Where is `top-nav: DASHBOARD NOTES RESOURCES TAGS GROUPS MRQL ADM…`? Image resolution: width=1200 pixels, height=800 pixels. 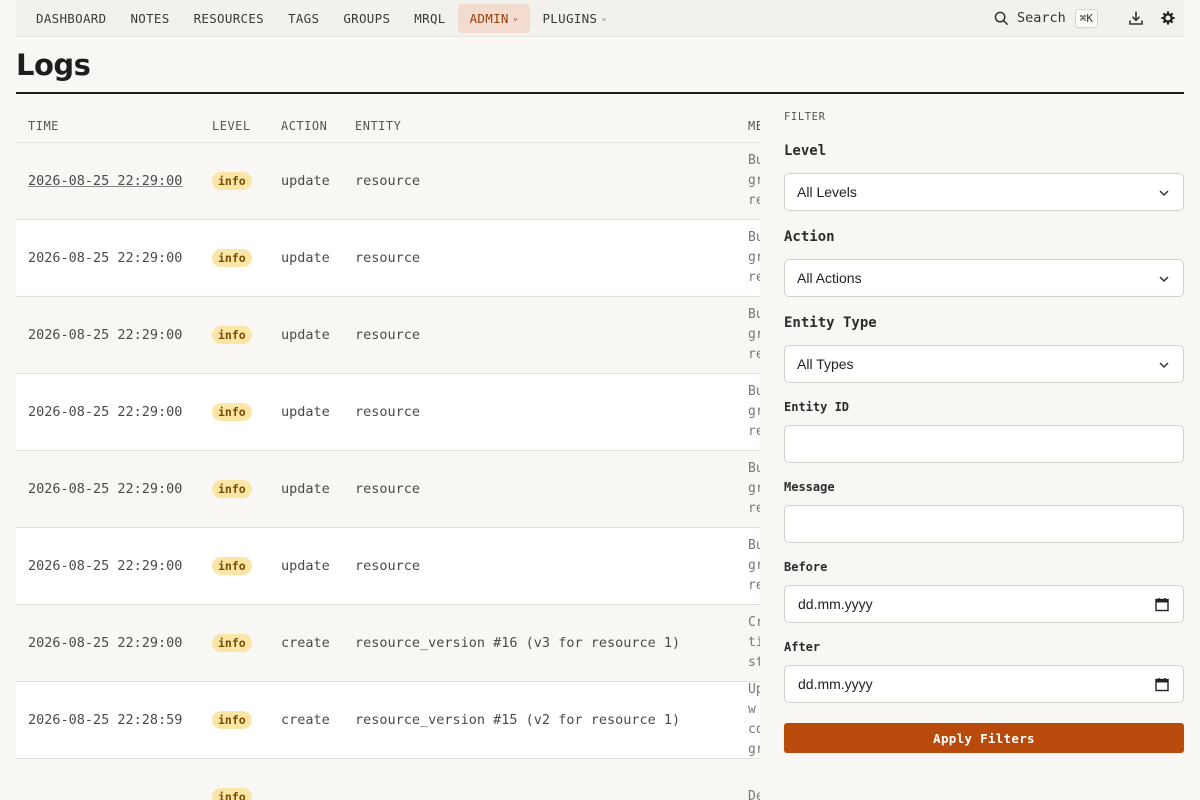
top-nav: DASHBOARD NOTES RESOURCES TAGS GROUPS MRQL ADM… is located at coordinates (600, 18).